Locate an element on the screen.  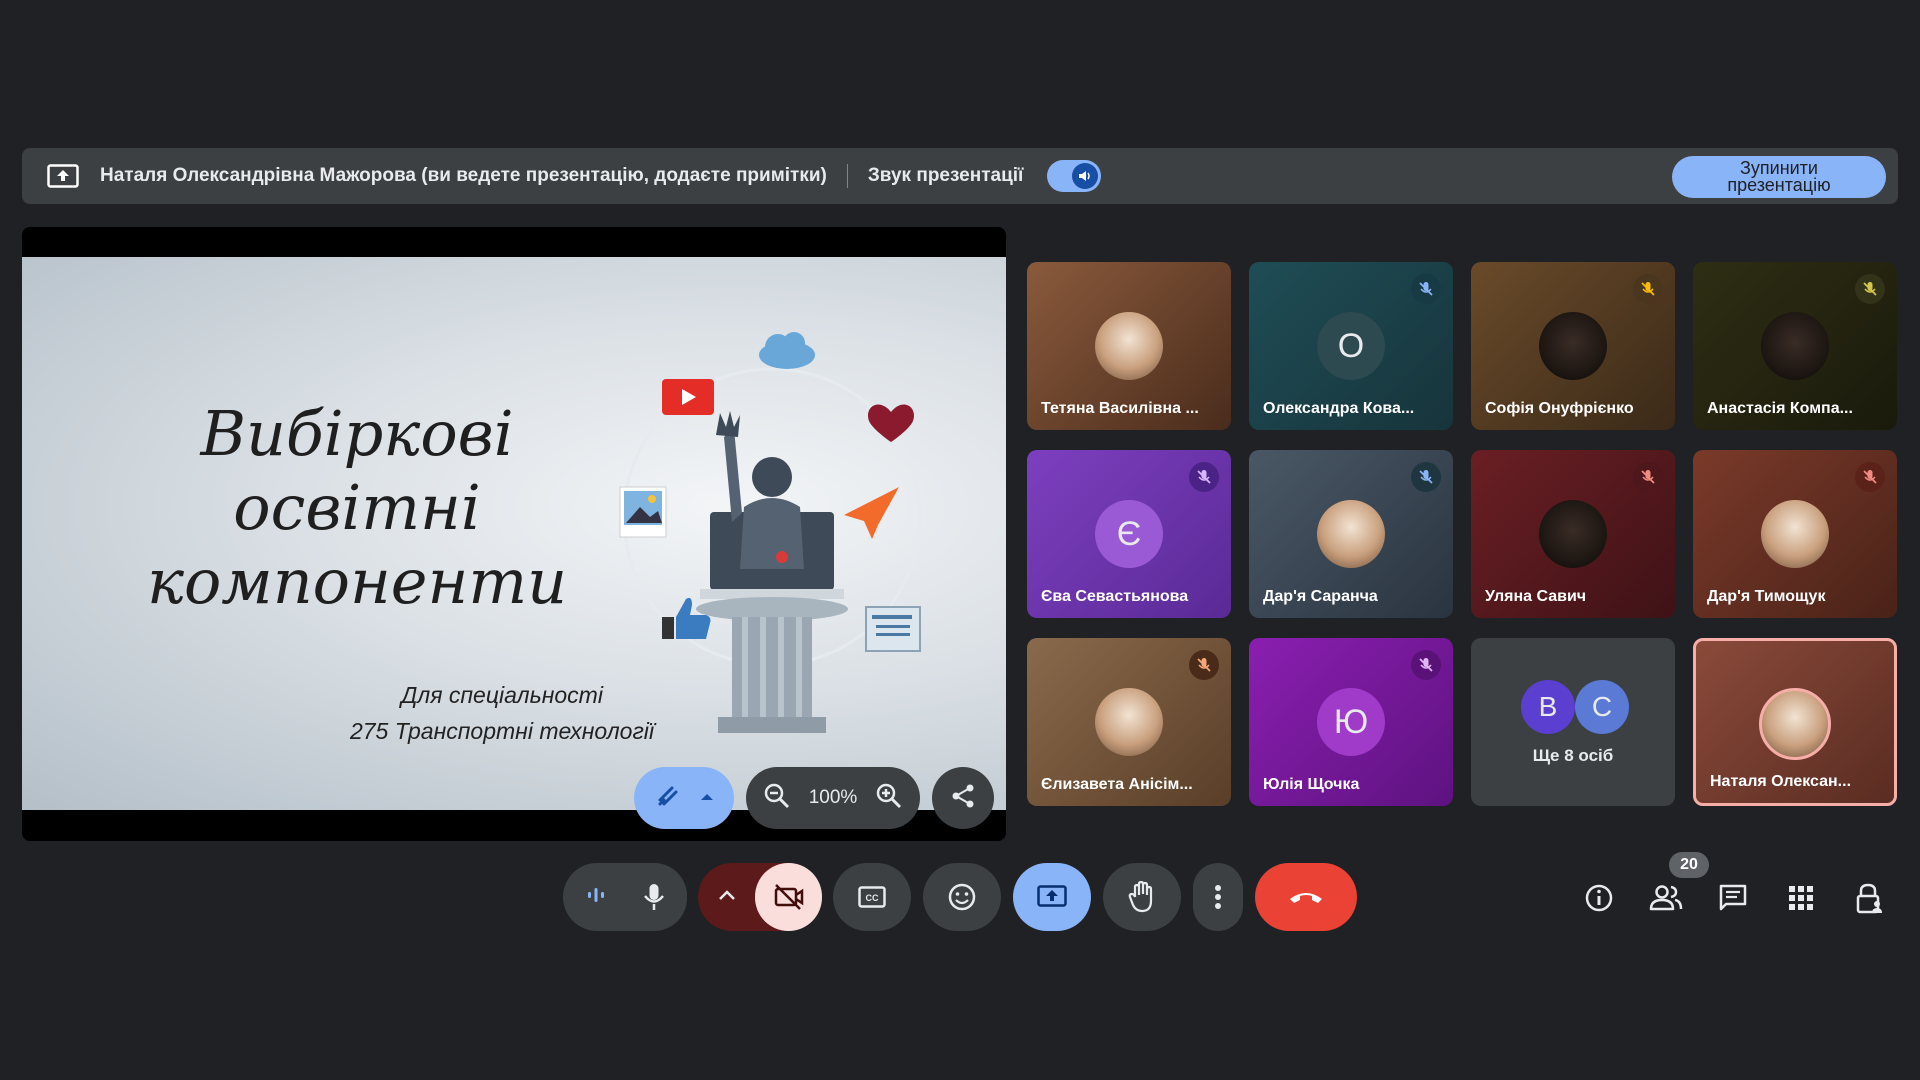
mic-icon is located at coordinates (654, 897).